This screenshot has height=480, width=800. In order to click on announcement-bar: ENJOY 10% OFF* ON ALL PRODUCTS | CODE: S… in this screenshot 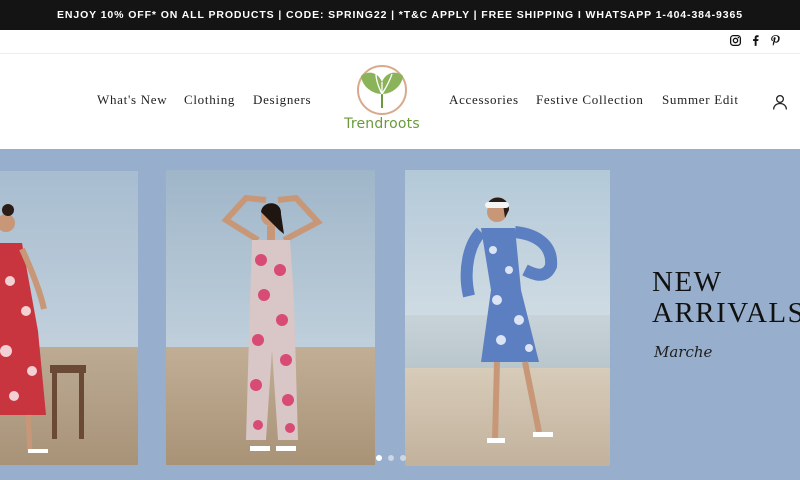, I will do `click(400, 15)`.